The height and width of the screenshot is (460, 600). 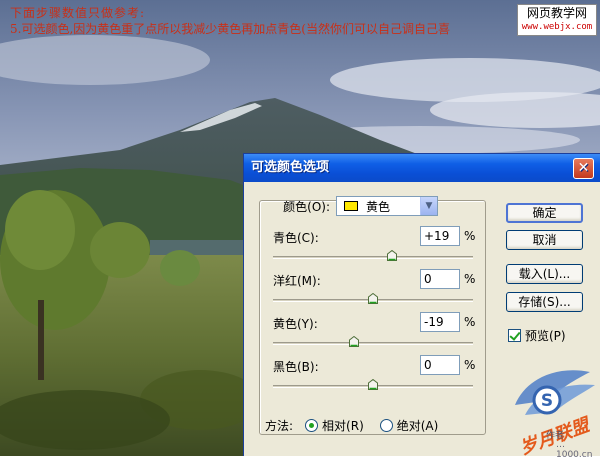 I want to click on colors-row: 颜色(O): 黄色 ▼, so click(x=352, y=206).